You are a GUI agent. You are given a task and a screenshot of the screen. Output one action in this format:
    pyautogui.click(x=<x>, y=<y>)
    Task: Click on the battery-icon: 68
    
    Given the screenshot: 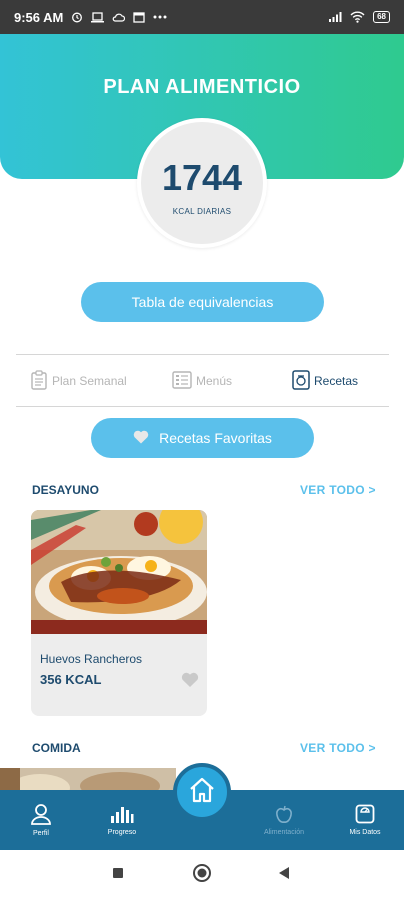 What is the action you would take?
    pyautogui.click(x=381, y=17)
    